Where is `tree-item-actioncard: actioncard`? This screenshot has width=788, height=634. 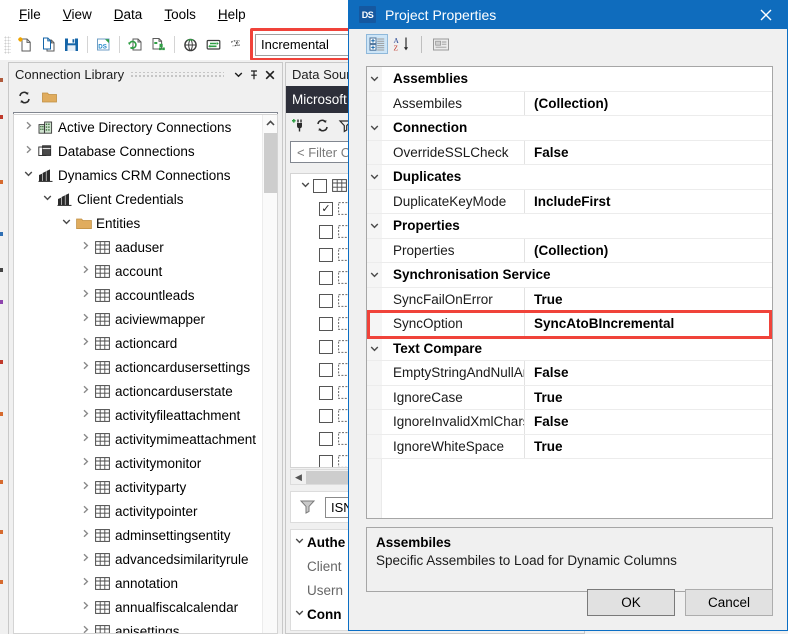
tree-item-actioncard: actioncard is located at coordinates (138, 343).